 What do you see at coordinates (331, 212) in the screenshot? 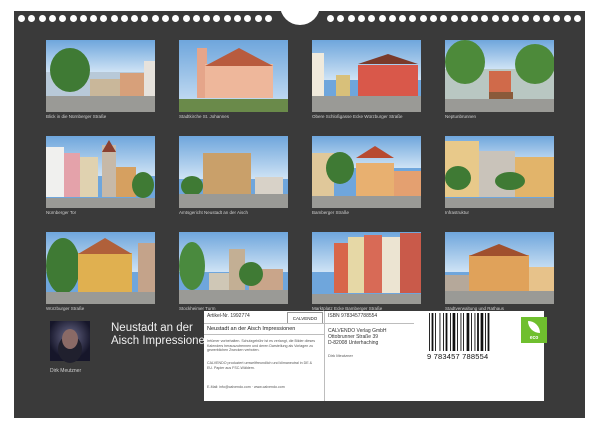
I see `photo-caption: Bamberger Straße` at bounding box center [331, 212].